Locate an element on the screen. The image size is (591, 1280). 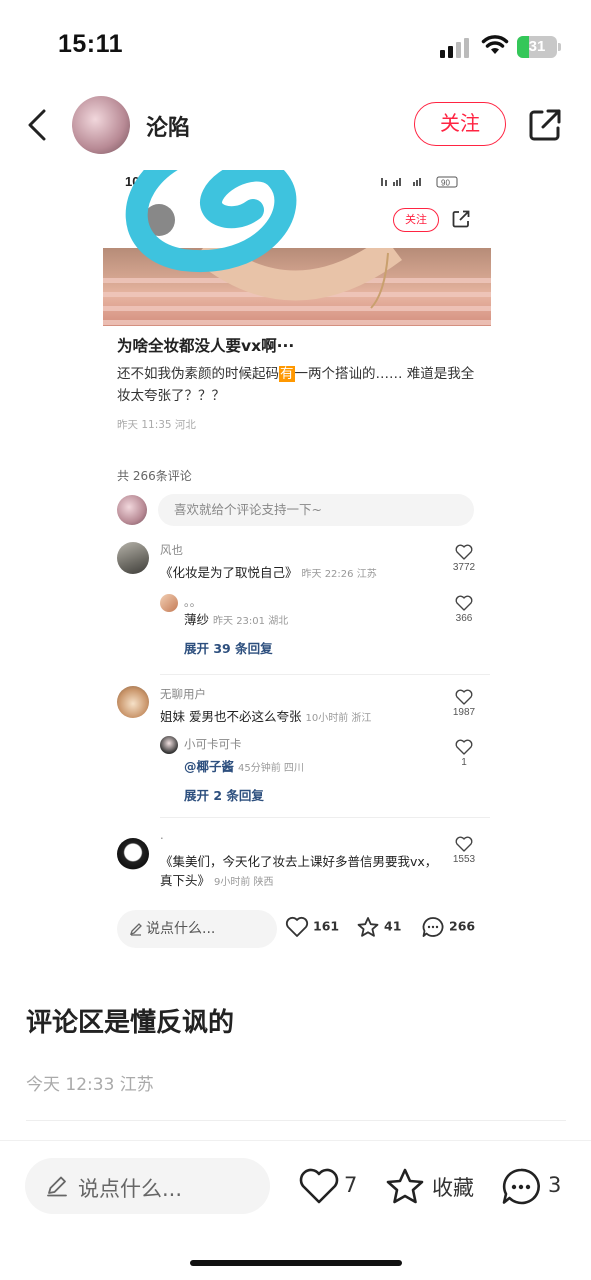
share-icon is located at coordinates (545, 125).